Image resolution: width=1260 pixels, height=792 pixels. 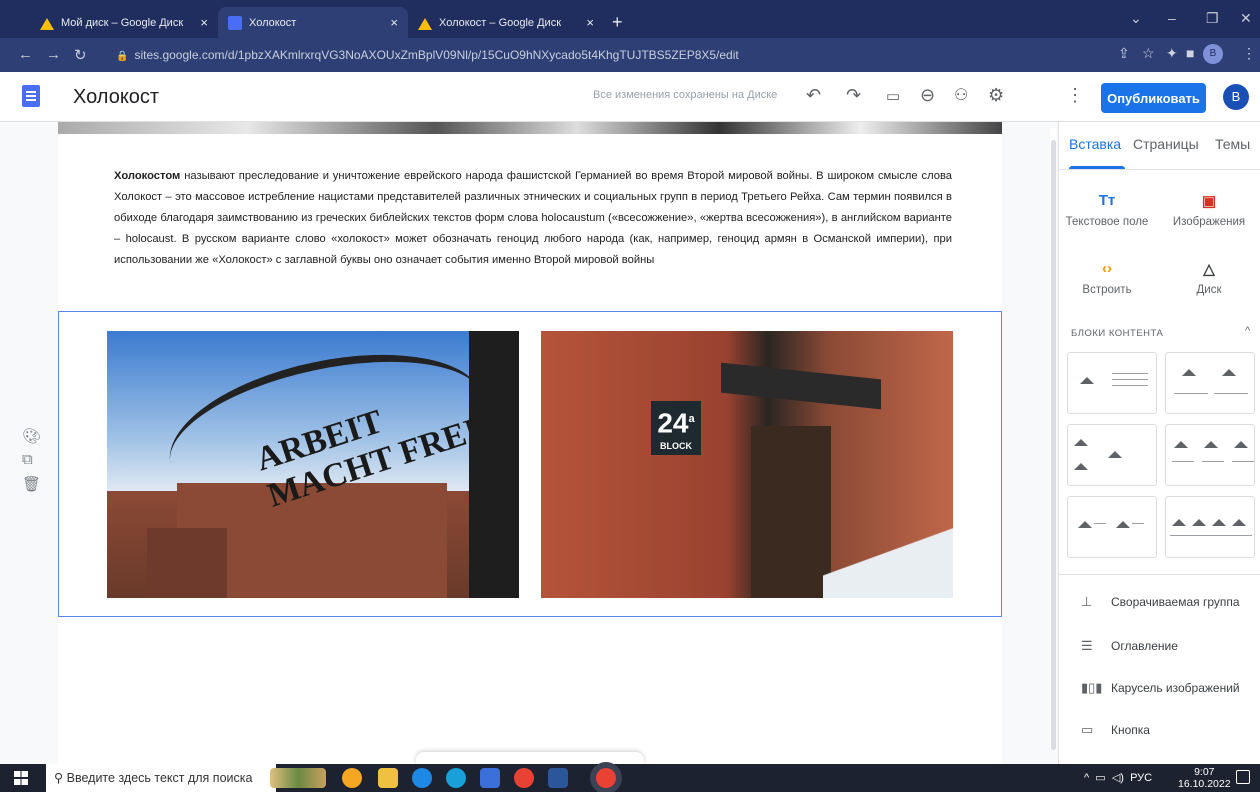 I want to click on clock-time: 9:07, so click(x=1204, y=772).